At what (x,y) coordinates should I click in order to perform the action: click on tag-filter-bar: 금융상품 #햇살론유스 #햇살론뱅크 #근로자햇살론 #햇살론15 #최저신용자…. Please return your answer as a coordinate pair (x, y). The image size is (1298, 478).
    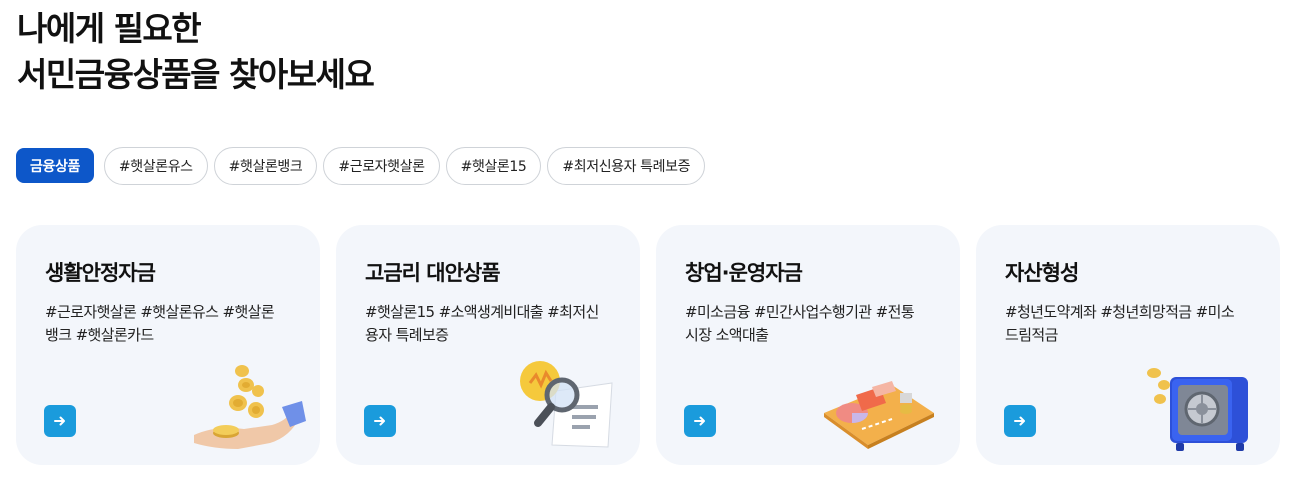
    Looking at the image, I should click on (361, 166).